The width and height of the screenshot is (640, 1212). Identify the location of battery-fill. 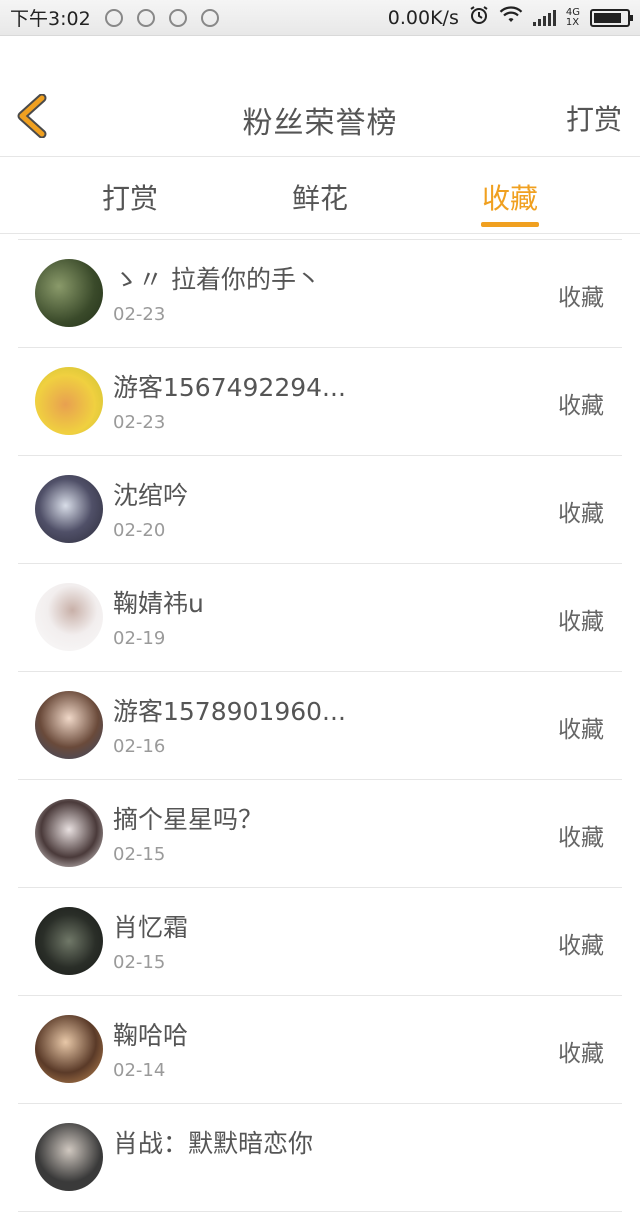
(608, 17).